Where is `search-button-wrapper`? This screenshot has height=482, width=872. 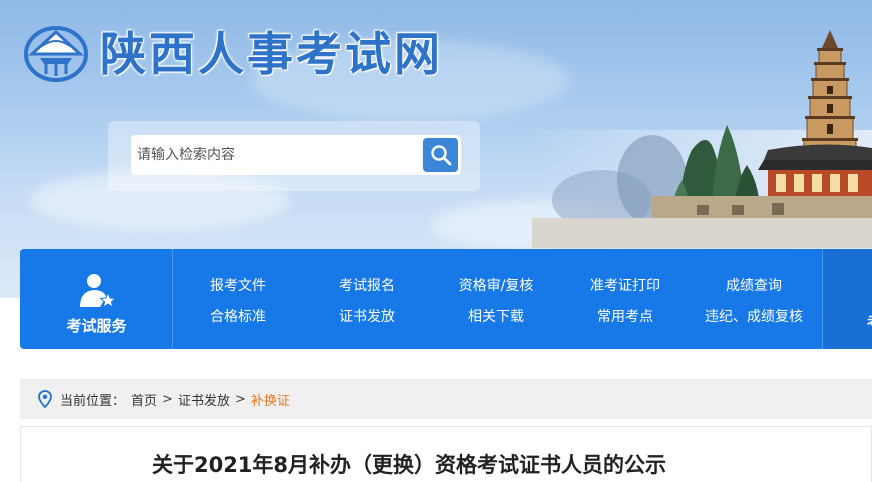
search-button-wrapper is located at coordinates (441, 155).